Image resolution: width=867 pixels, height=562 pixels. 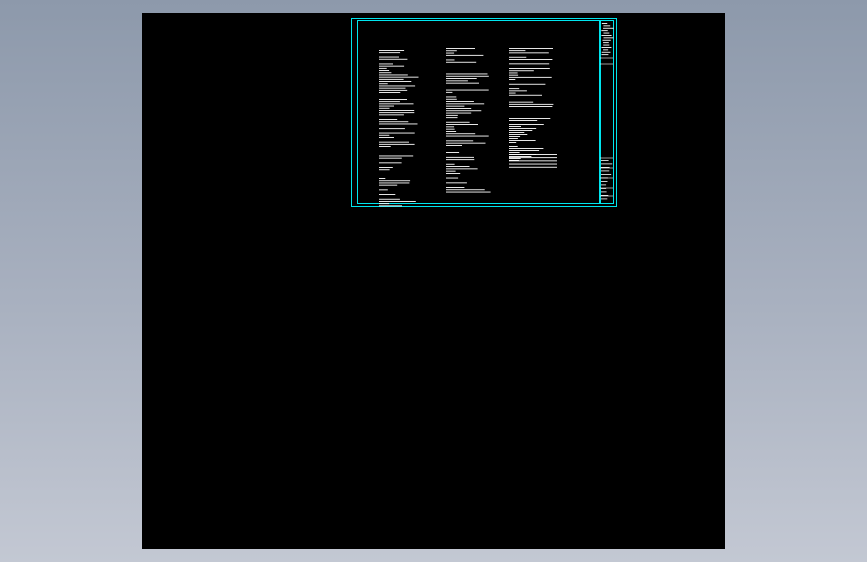 I want to click on drawing-sheet, so click(x=484, y=112).